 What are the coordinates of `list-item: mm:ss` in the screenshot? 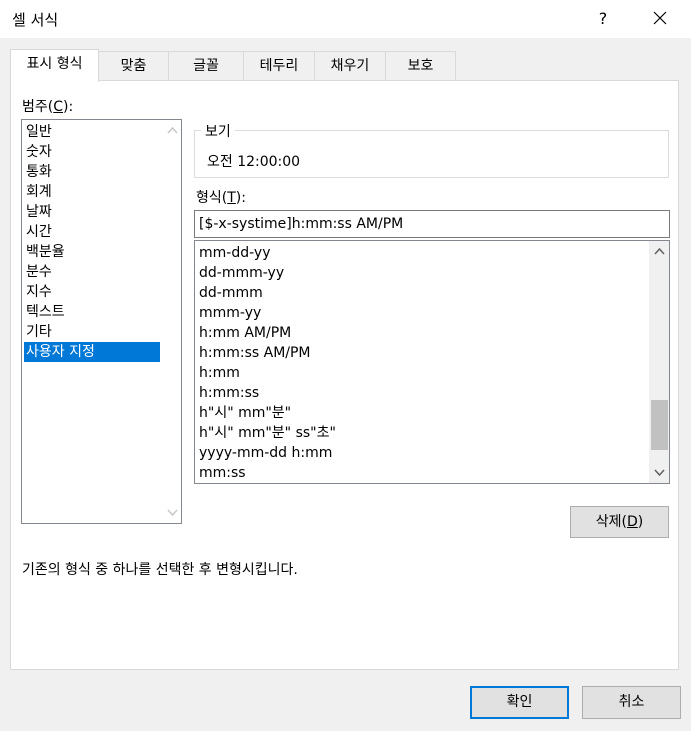 It's located at (222, 473).